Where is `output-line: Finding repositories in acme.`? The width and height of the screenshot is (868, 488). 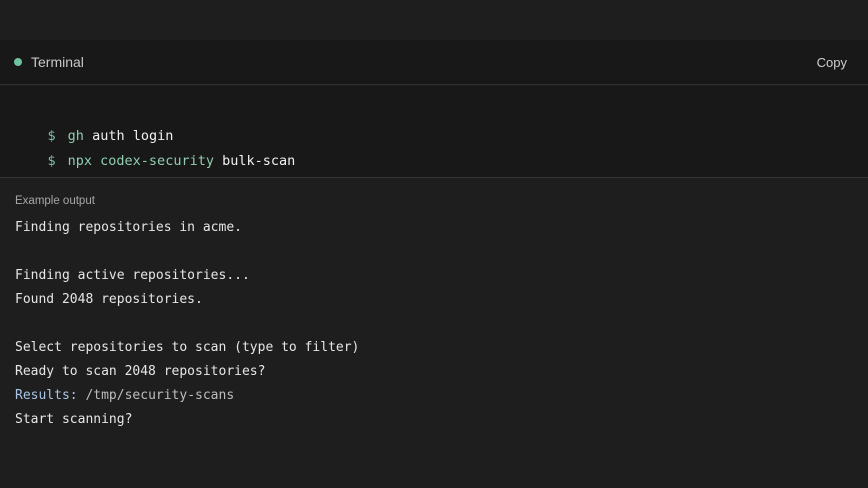 output-line: Finding repositories in acme. is located at coordinates (128, 227).